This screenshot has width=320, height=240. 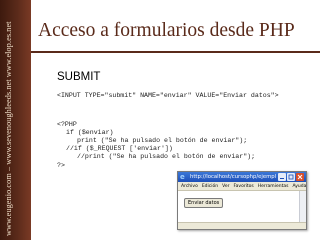 I want to click on menu-item-archivo: Archivo, so click(x=189, y=186).